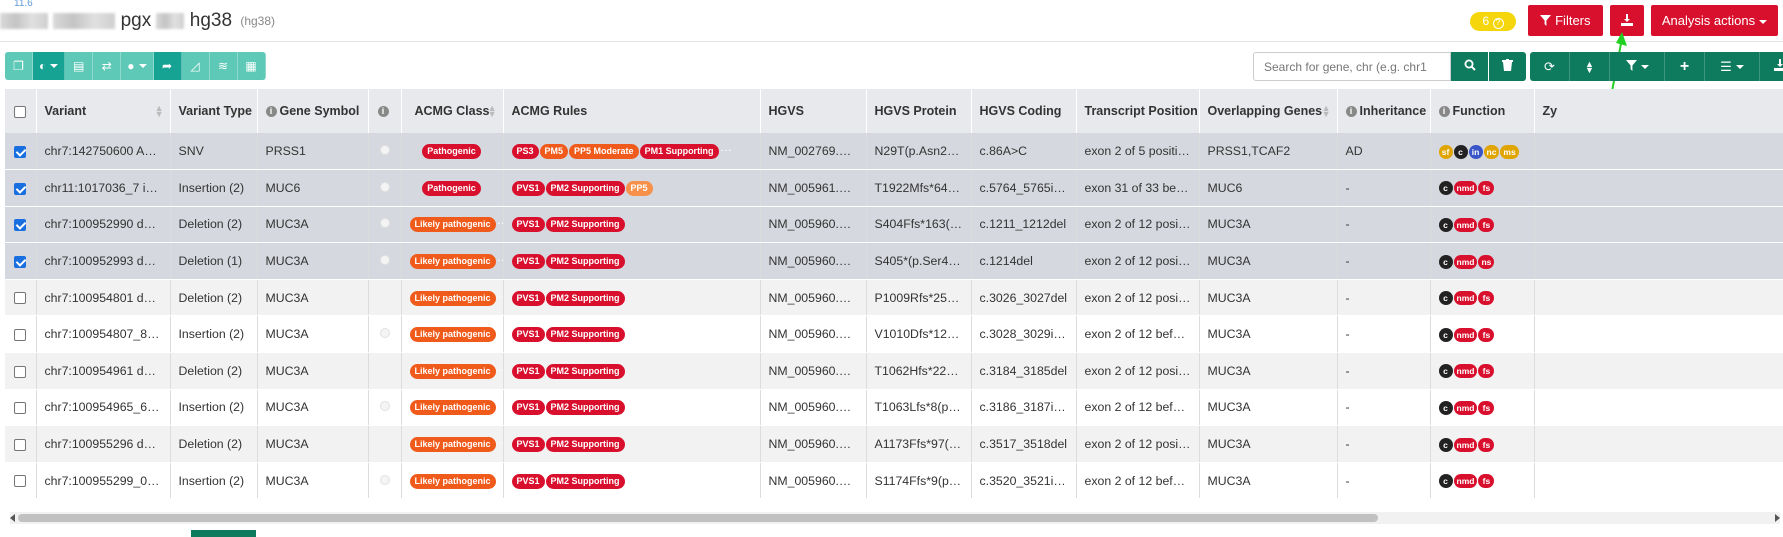 The image size is (1783, 537). What do you see at coordinates (214, 371) in the screenshot?
I see `variant-type-cell: Deletion (2)` at bounding box center [214, 371].